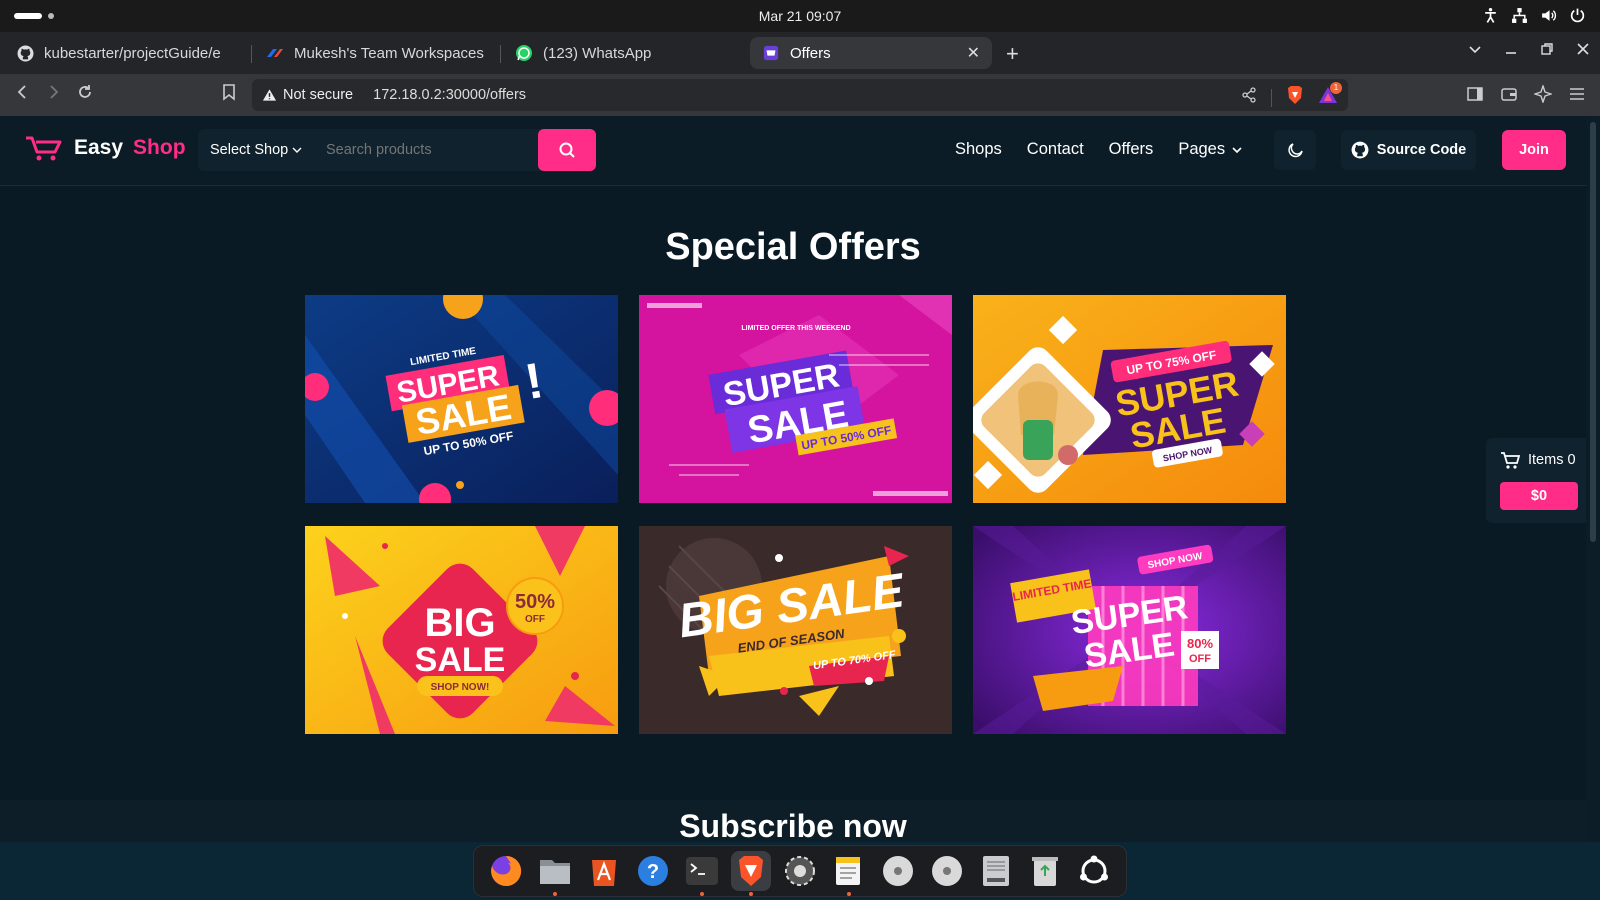 This screenshot has width=1600, height=900. I want to click on search-bar: Select Shop, so click(397, 150).